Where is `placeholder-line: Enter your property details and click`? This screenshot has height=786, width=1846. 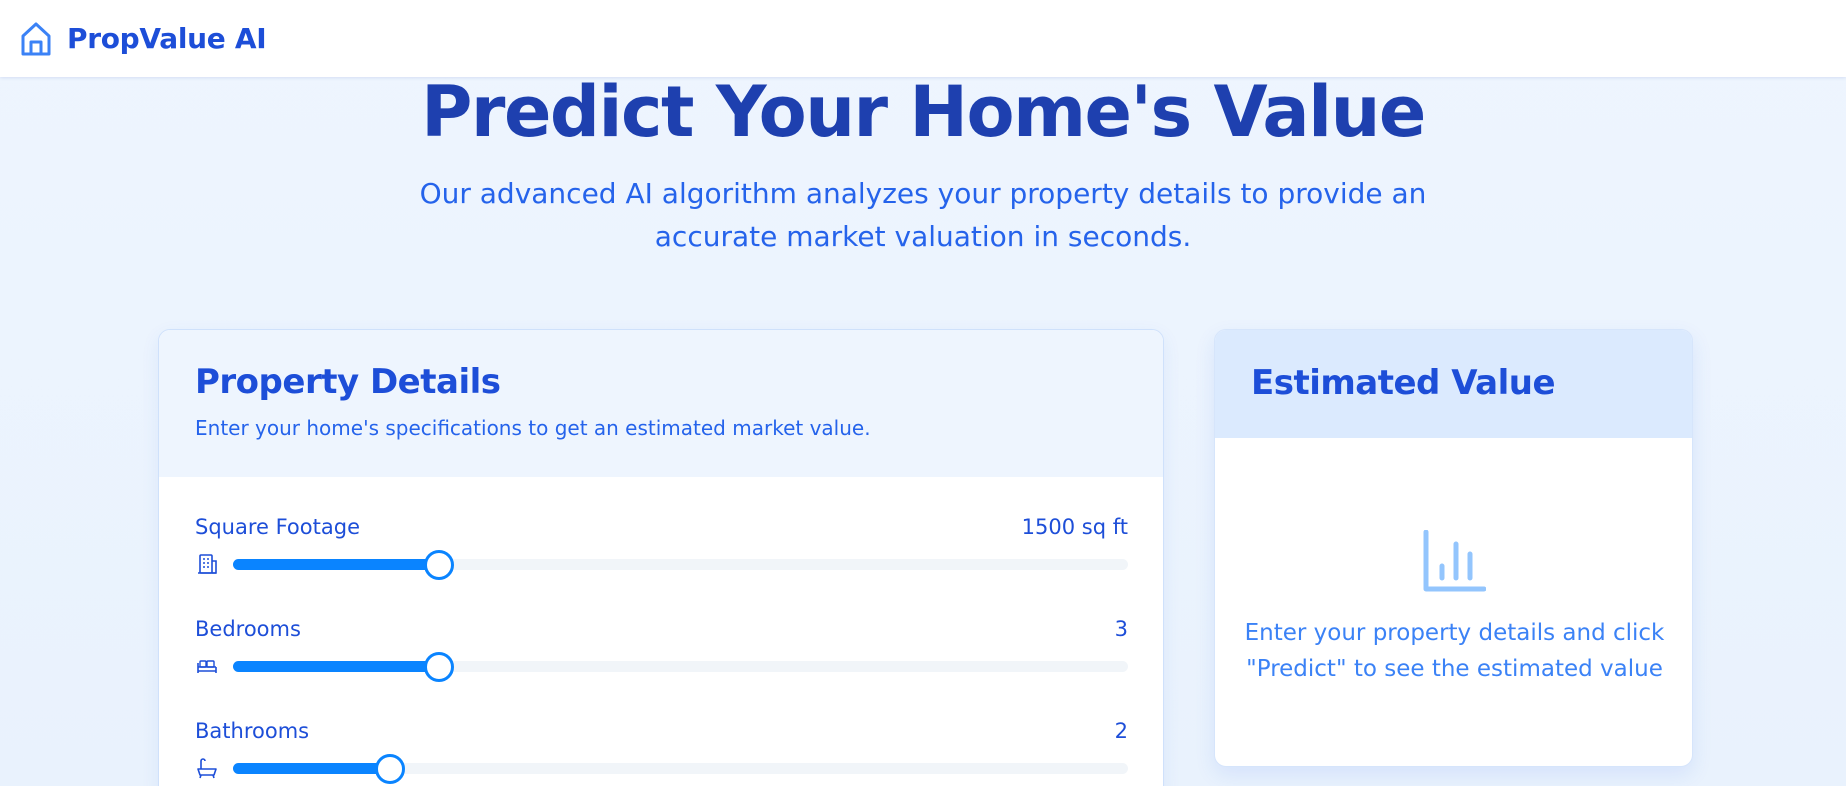 placeholder-line: Enter your property details and click is located at coordinates (1454, 633).